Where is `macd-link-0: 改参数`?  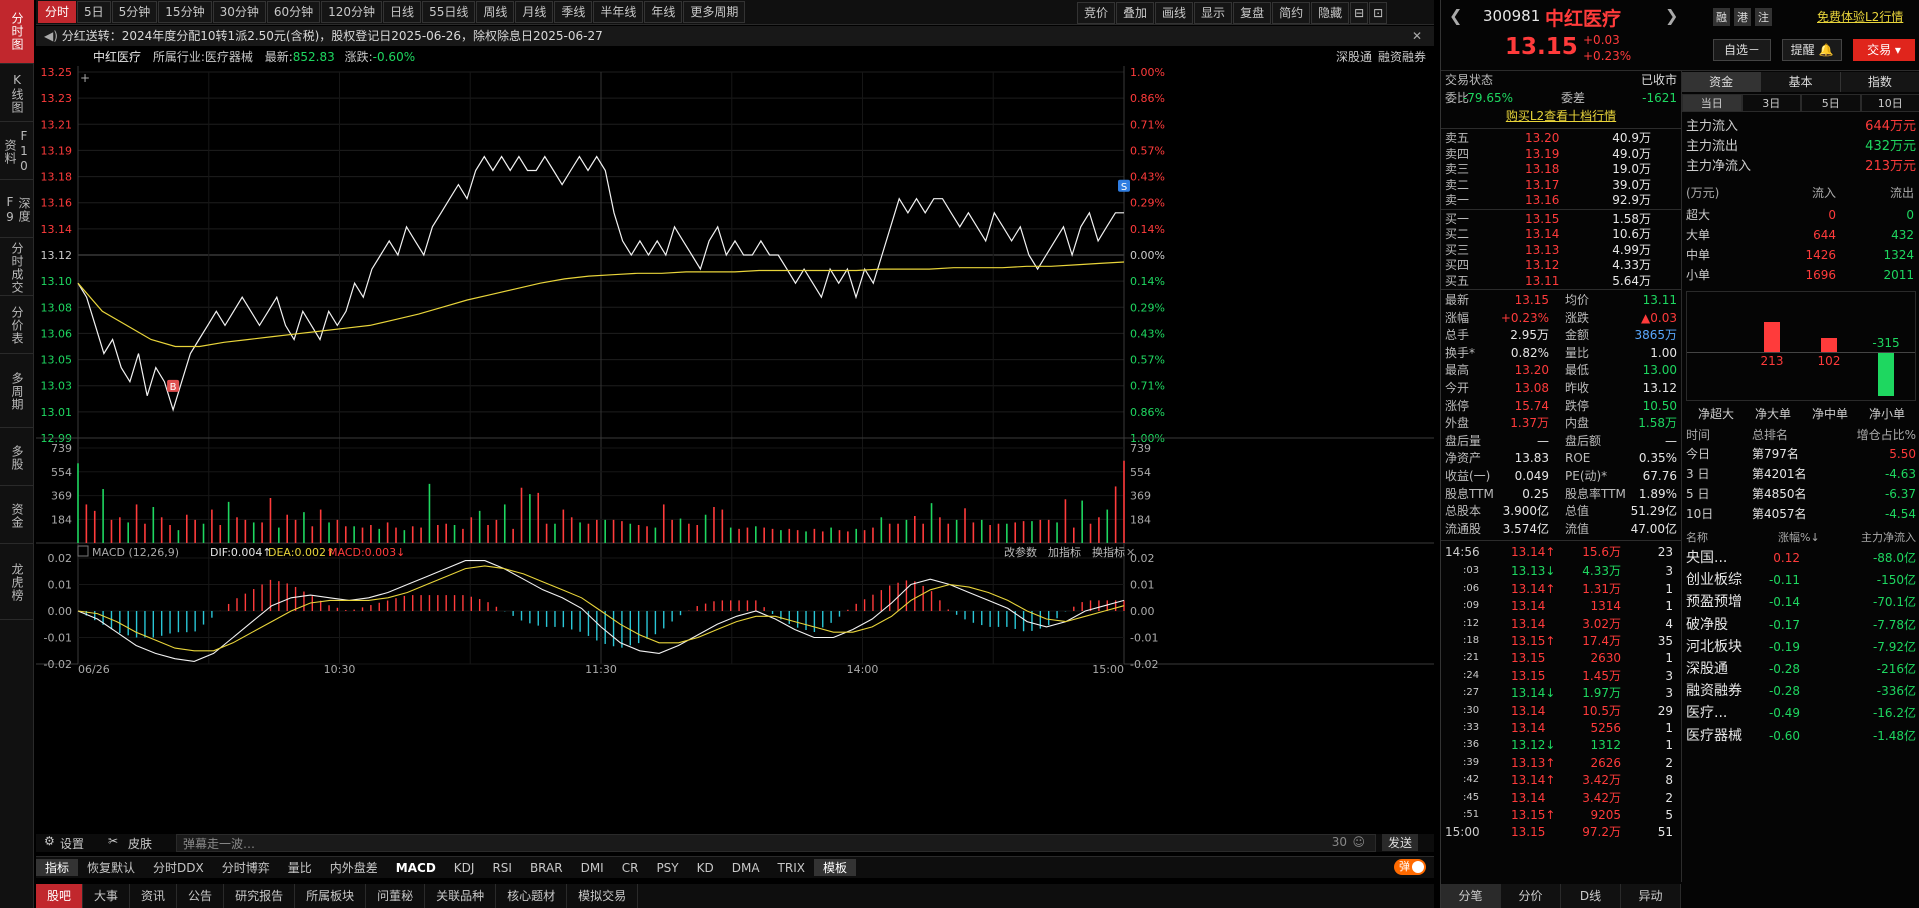 macd-link-0: 改参数 is located at coordinates (1020, 552).